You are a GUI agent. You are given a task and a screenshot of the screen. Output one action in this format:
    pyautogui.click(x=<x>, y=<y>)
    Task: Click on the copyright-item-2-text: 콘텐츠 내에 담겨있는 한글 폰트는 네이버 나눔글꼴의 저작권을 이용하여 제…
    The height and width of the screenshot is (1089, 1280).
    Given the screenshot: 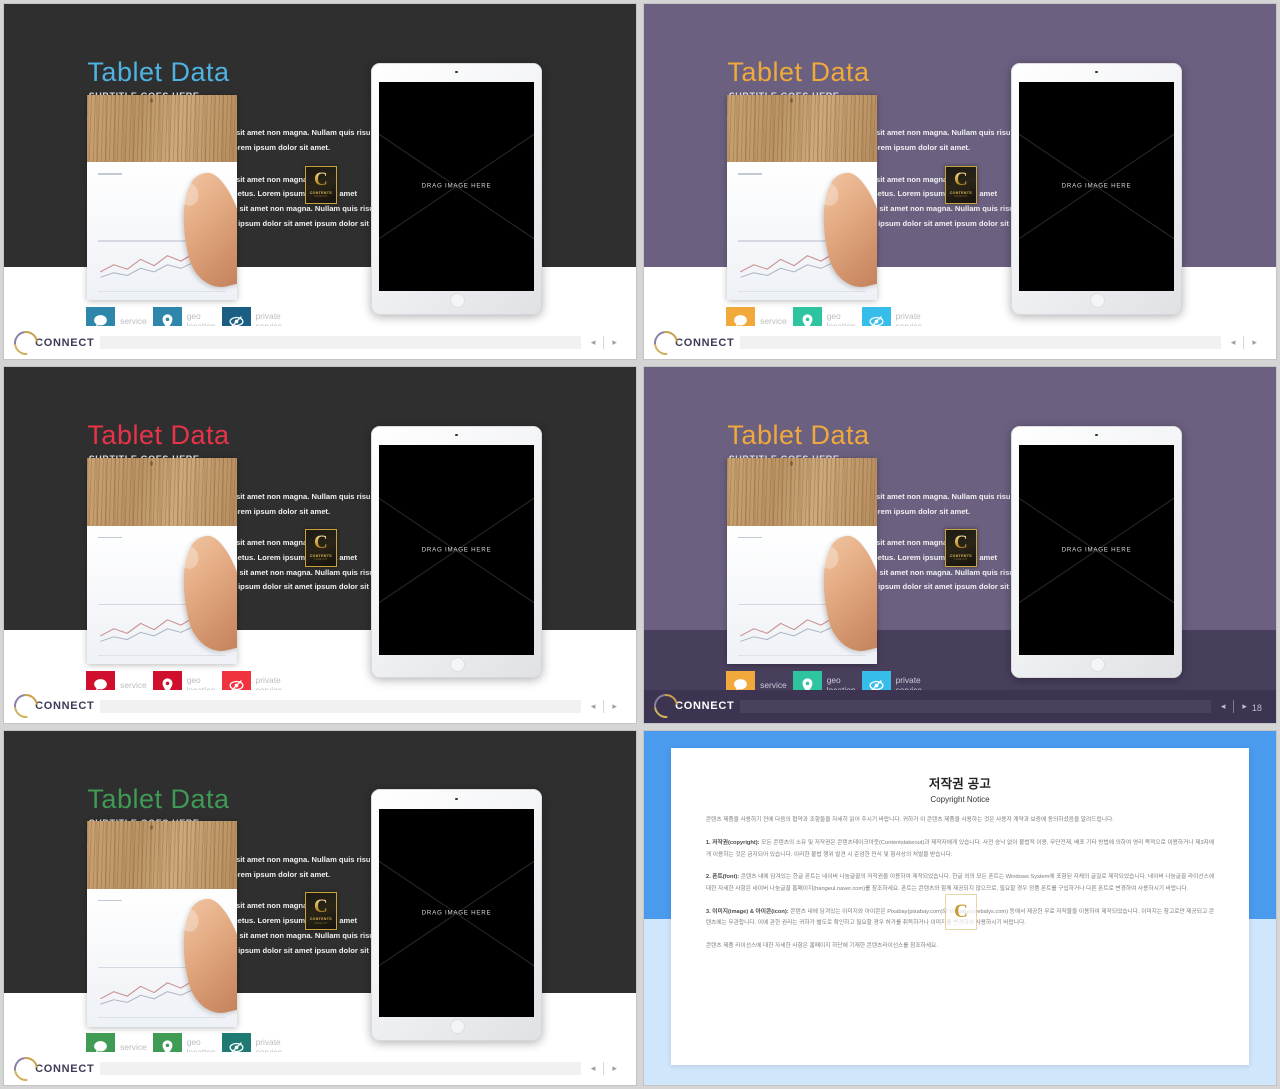 What is the action you would take?
    pyautogui.click(x=960, y=883)
    